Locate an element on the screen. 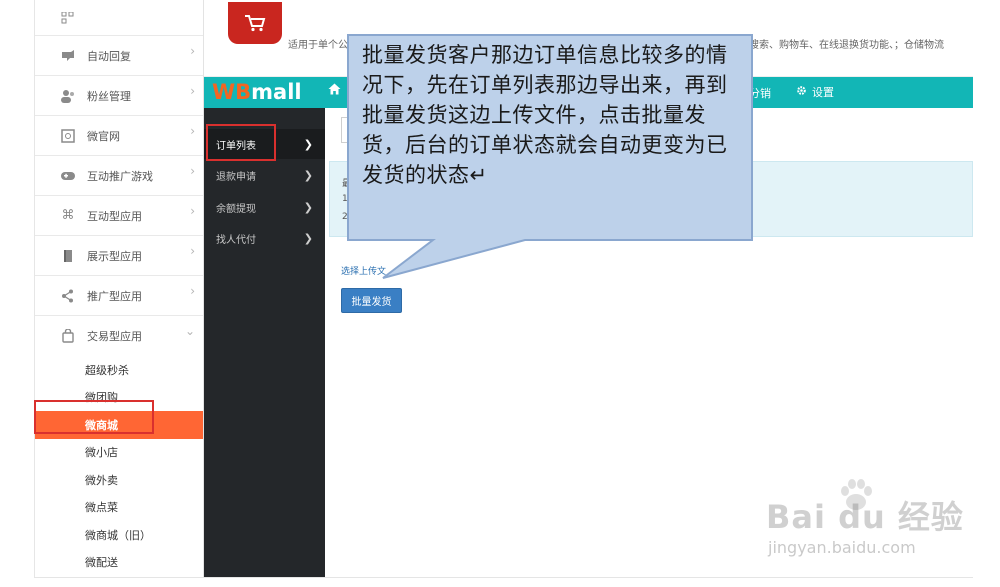  notice-line: 2 is located at coordinates (345, 217).